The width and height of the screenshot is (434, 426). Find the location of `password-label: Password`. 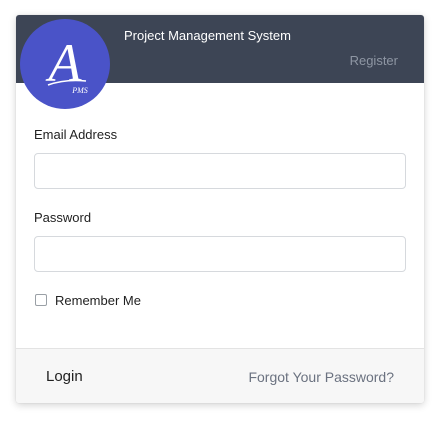

password-label: Password is located at coordinates (63, 217).